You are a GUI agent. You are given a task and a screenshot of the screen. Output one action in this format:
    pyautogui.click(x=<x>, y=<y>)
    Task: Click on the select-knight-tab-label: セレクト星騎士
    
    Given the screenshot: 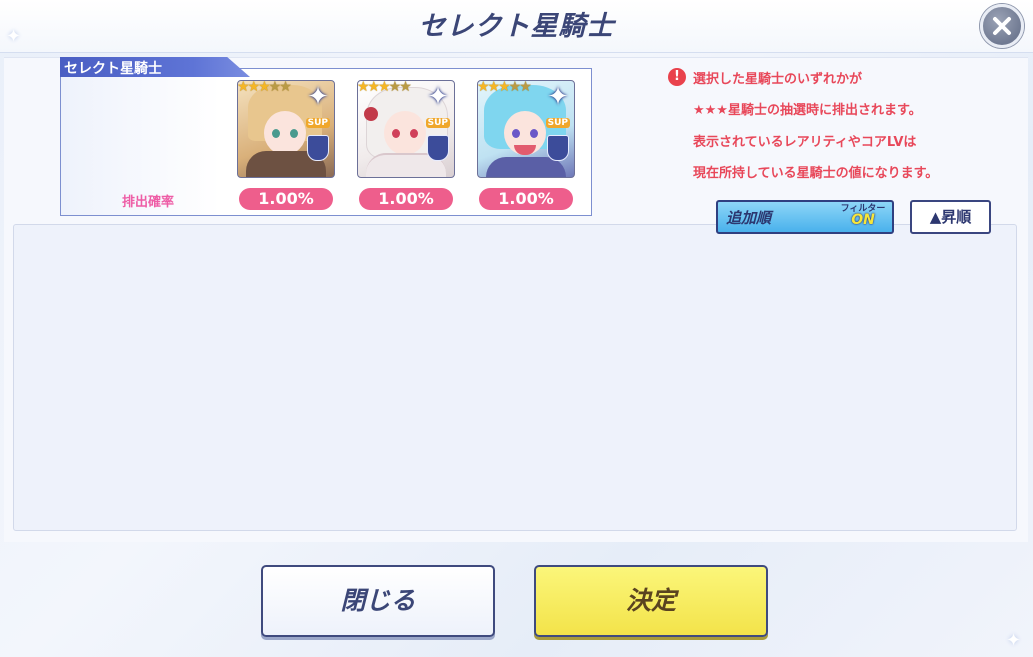 What is the action you would take?
    pyautogui.click(x=113, y=69)
    